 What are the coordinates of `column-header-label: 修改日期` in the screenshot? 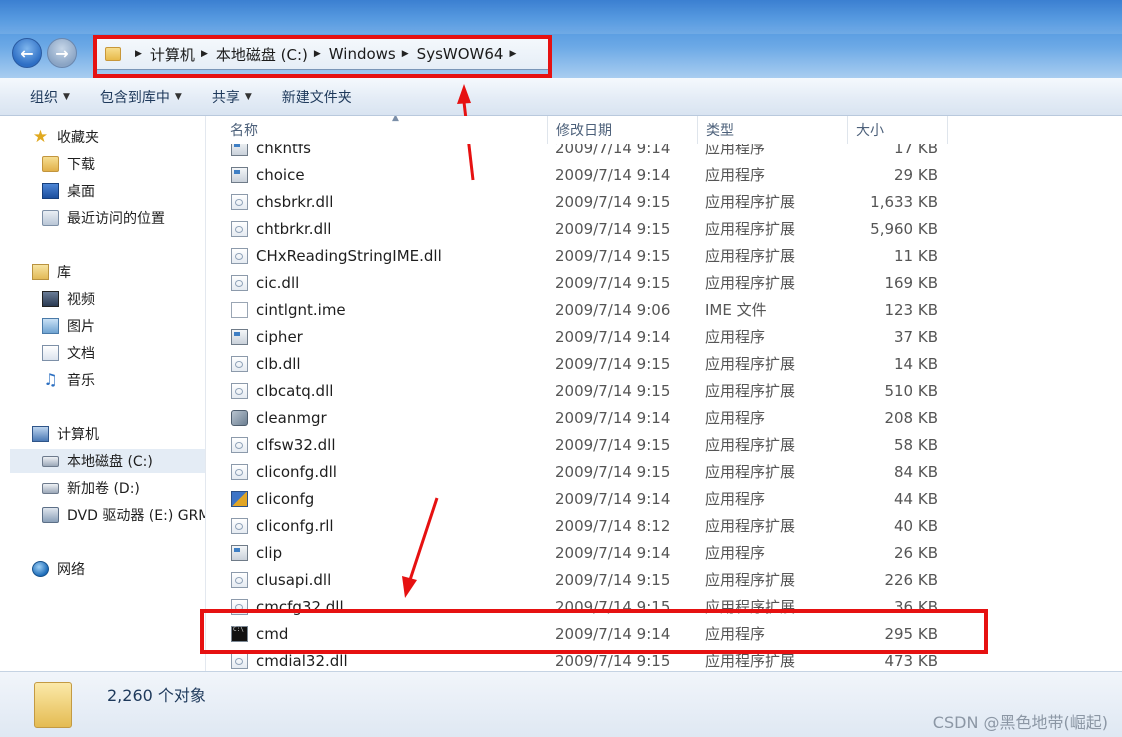 It's located at (584, 131).